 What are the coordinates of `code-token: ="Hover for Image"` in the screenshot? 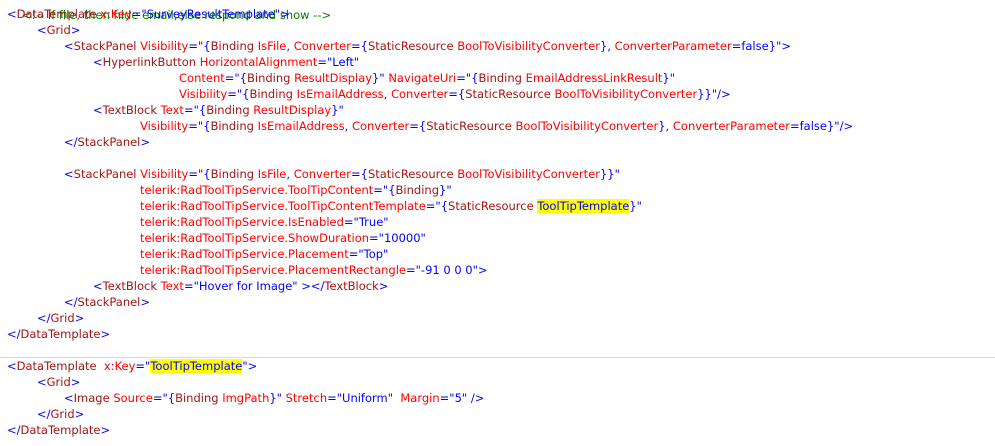 It's located at (242, 286).